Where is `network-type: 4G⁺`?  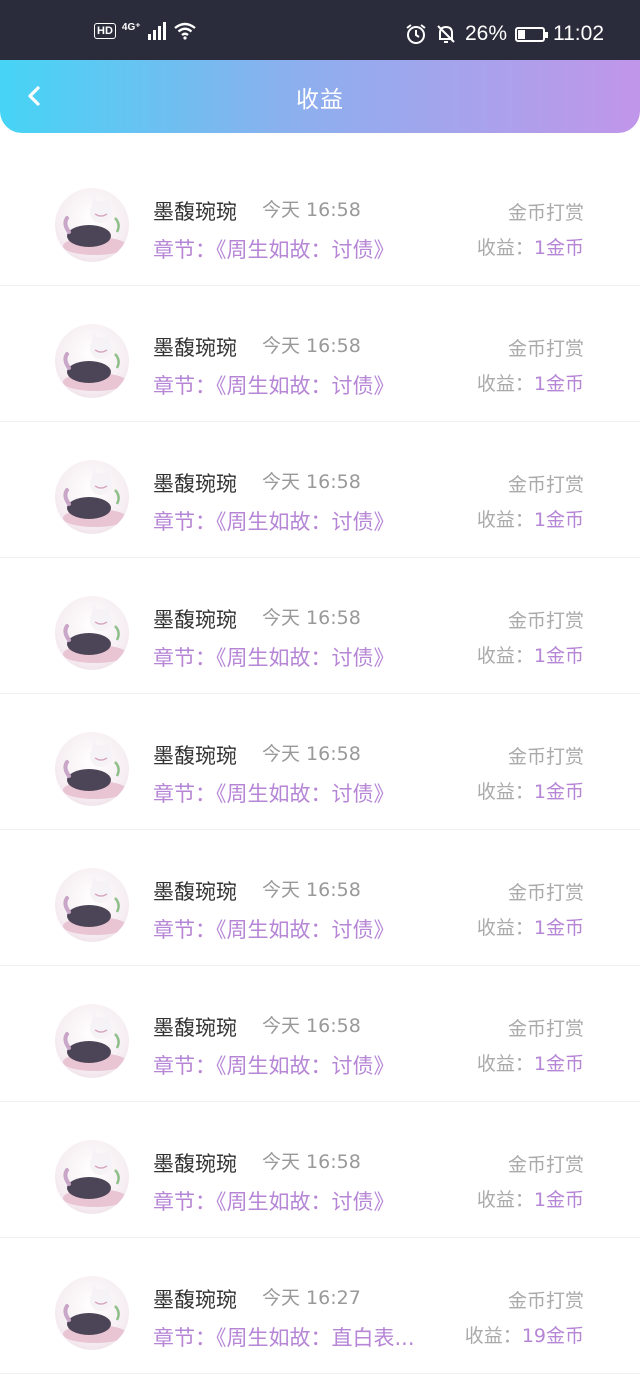 network-type: 4G⁺ is located at coordinates (131, 27).